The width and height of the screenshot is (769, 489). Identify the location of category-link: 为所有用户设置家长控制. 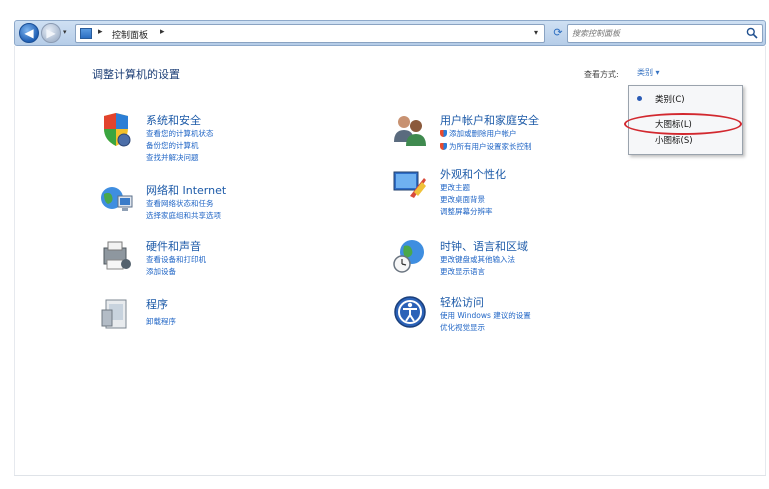
(486, 146).